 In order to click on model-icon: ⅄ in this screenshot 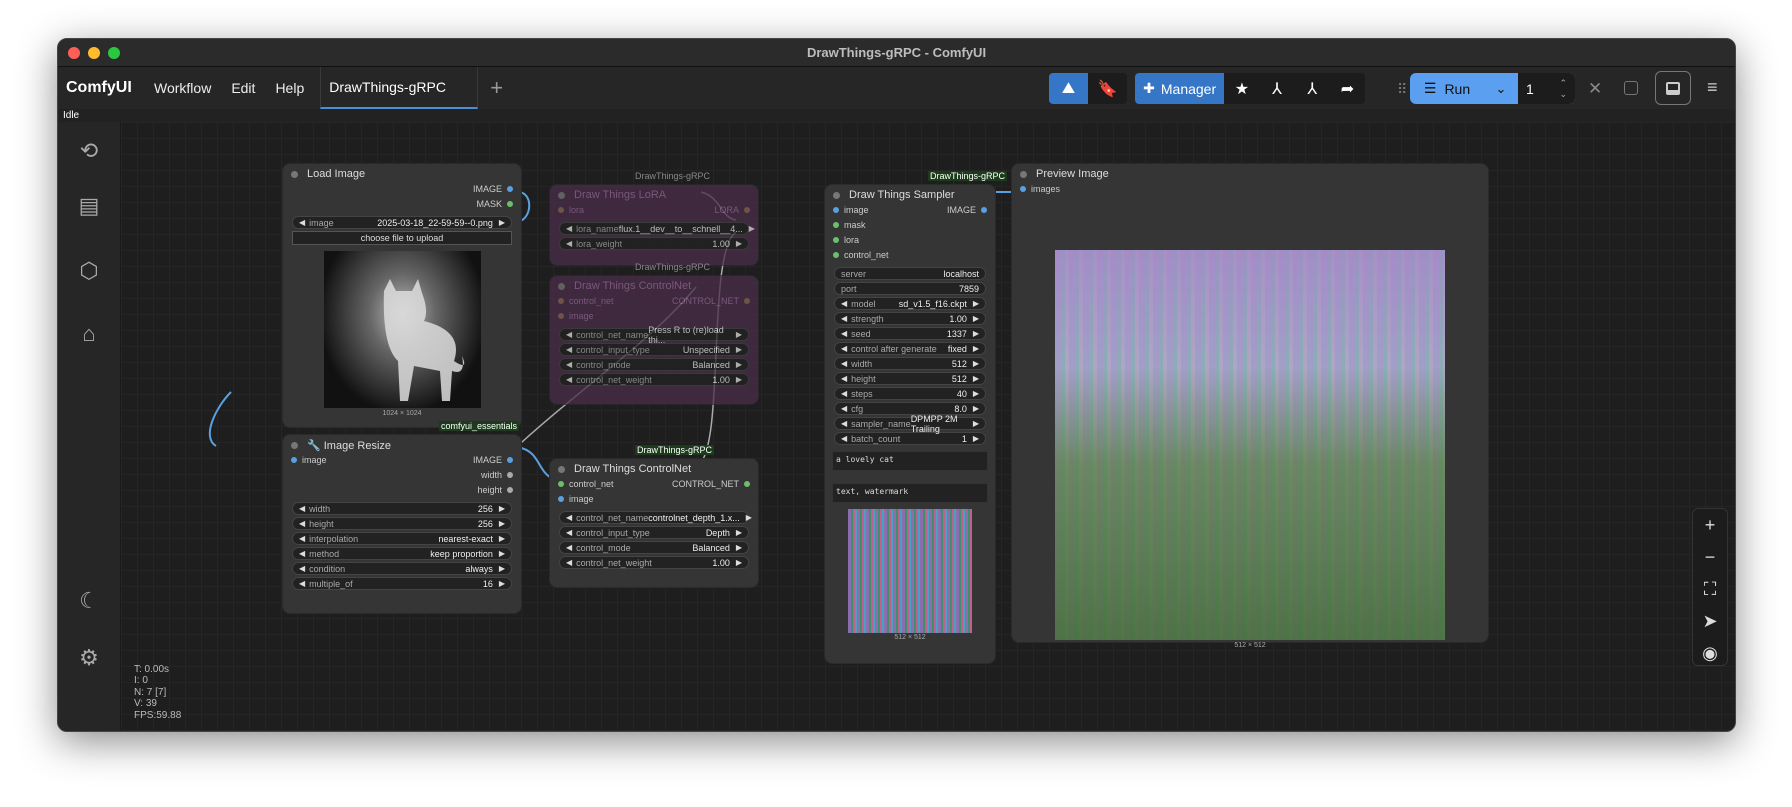, I will do `click(1276, 88)`.